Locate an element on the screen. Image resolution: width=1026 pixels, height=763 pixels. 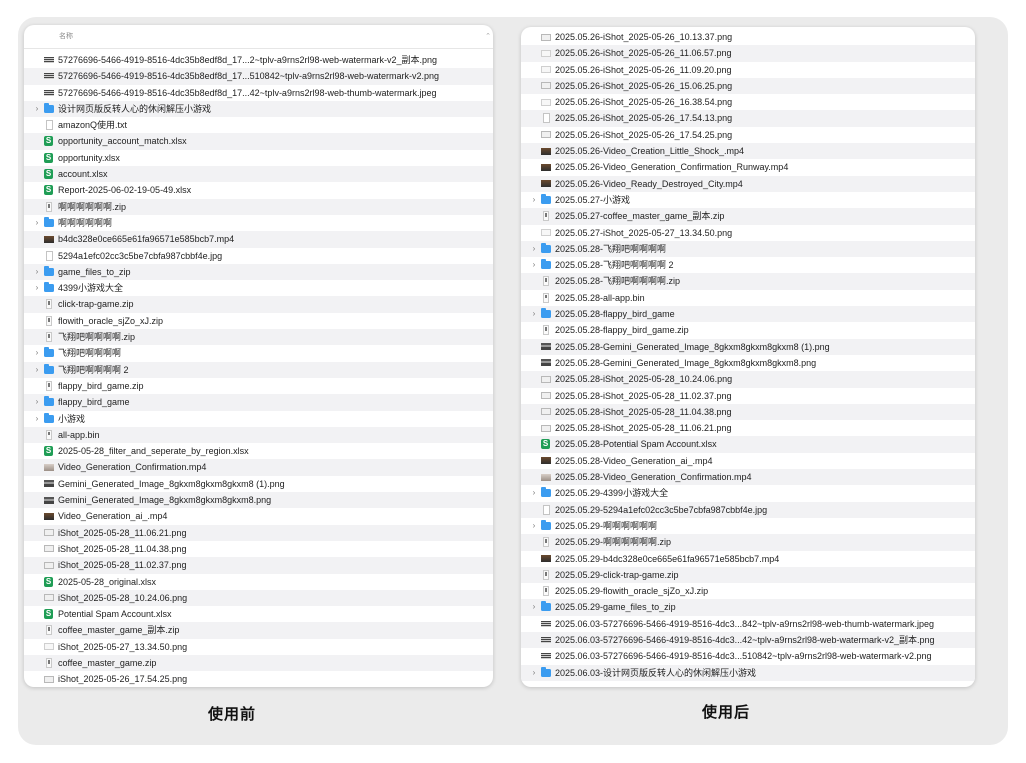
file-row: 2025.05.28-Potential Spam Account.xlsx is located at coordinates (748, 444).